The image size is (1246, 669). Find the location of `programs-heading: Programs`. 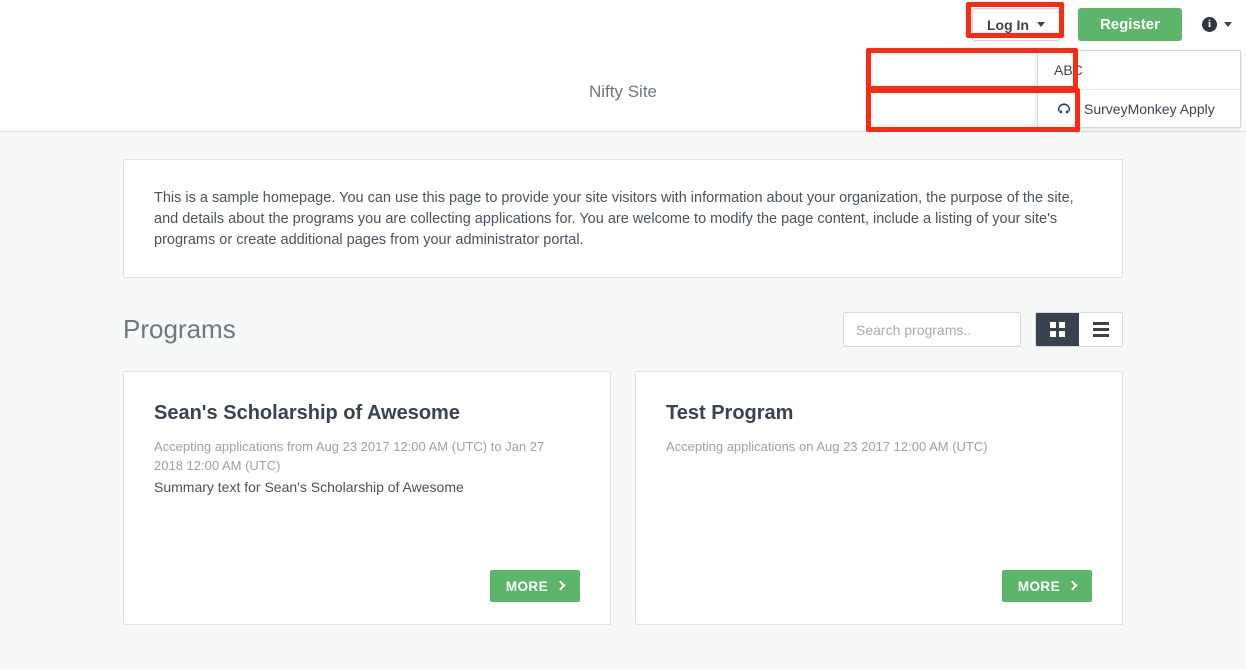

programs-heading: Programs is located at coordinates (179, 329).